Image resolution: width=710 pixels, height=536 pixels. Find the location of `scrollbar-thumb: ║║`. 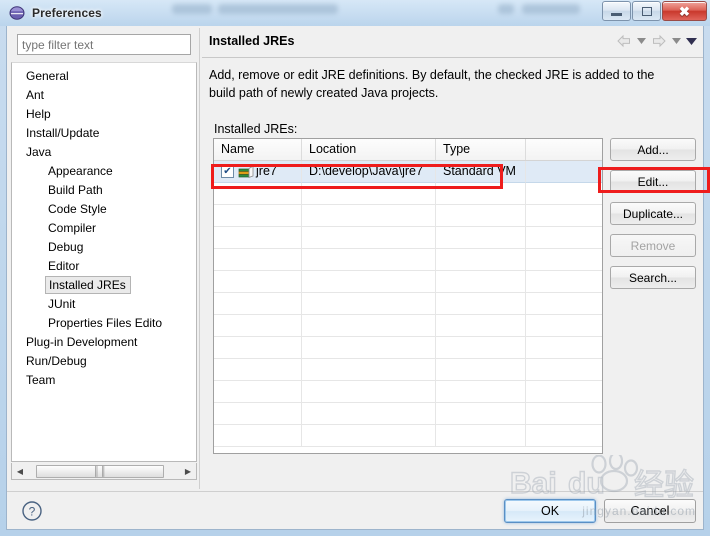

scrollbar-thumb: ║║ is located at coordinates (100, 471).